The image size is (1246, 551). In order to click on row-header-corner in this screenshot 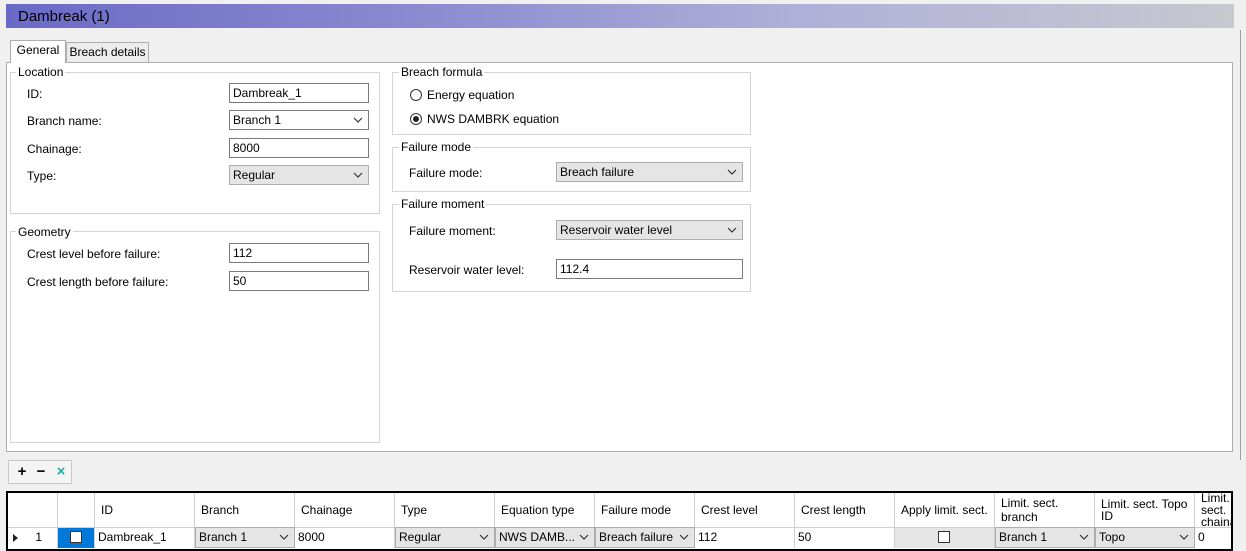, I will do `click(33, 510)`.